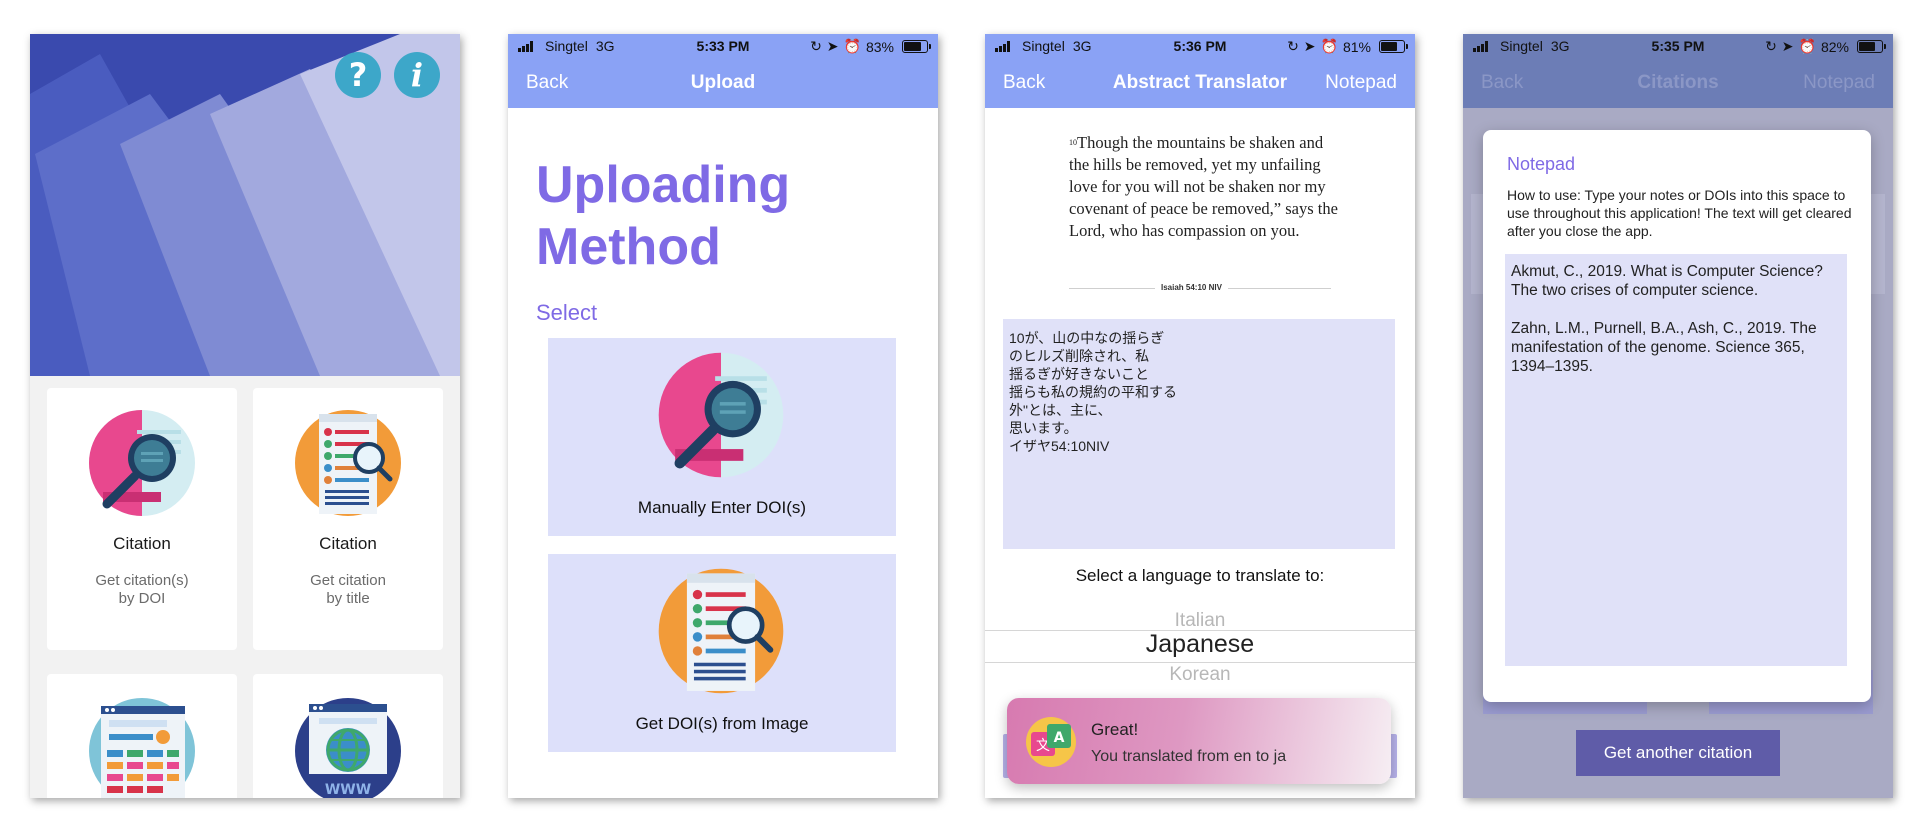 Image resolution: width=1924 pixels, height=838 pixels. I want to click on notepad-title: Notepad, so click(1541, 164).